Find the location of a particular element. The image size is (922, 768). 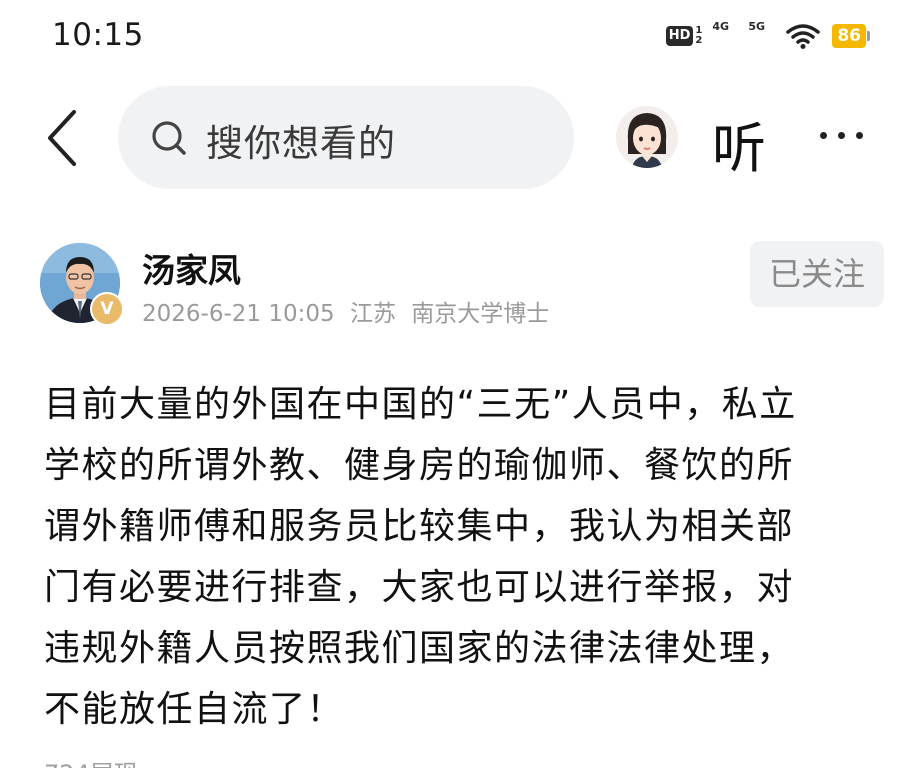

battery-level: 86 is located at coordinates (849, 36).